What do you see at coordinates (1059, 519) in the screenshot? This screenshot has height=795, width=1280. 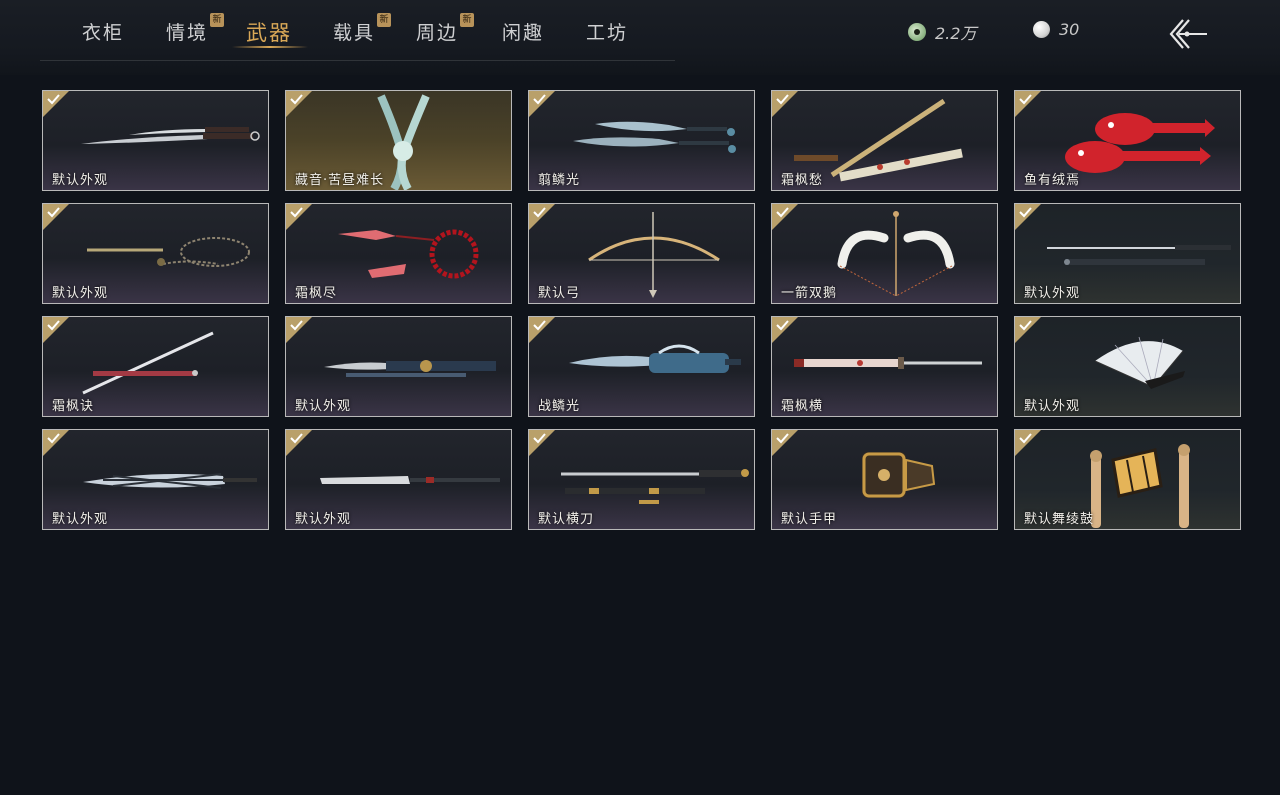 I see `weapon-name: 默认舞绫鼓` at bounding box center [1059, 519].